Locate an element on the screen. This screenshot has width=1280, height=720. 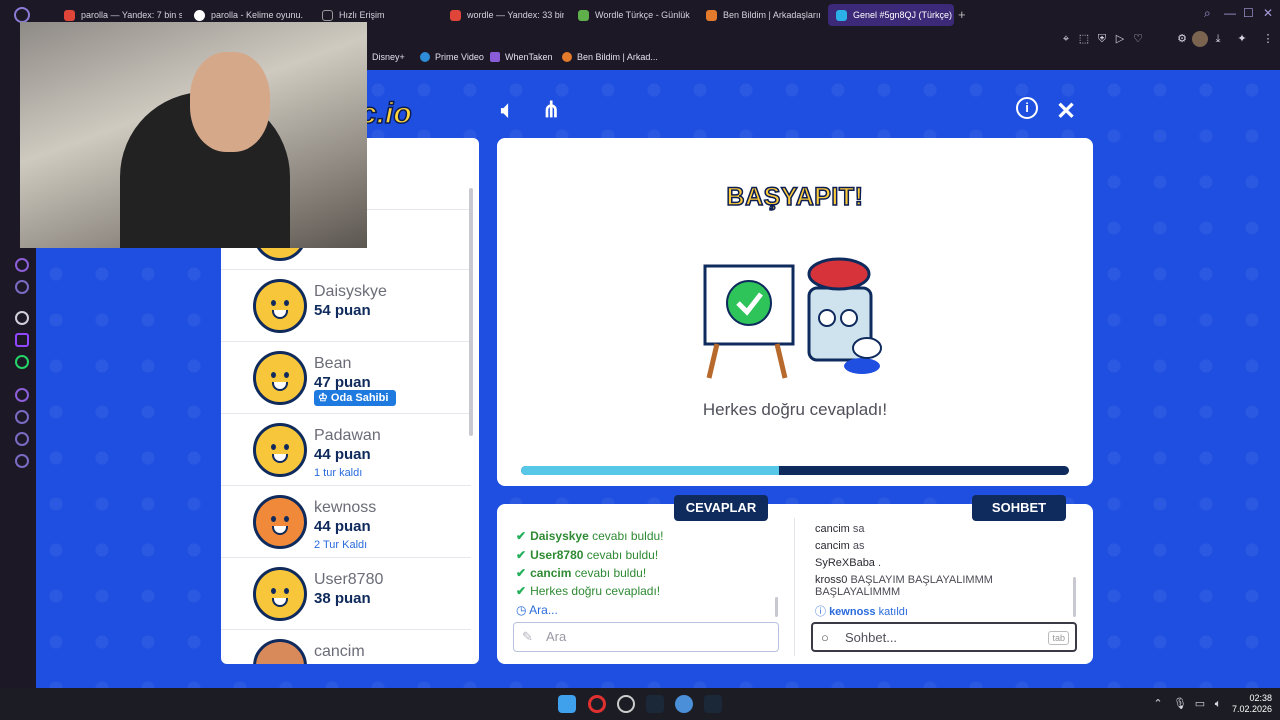
volume-icon: 🔈︎ is located at coordinates (1218, 704).